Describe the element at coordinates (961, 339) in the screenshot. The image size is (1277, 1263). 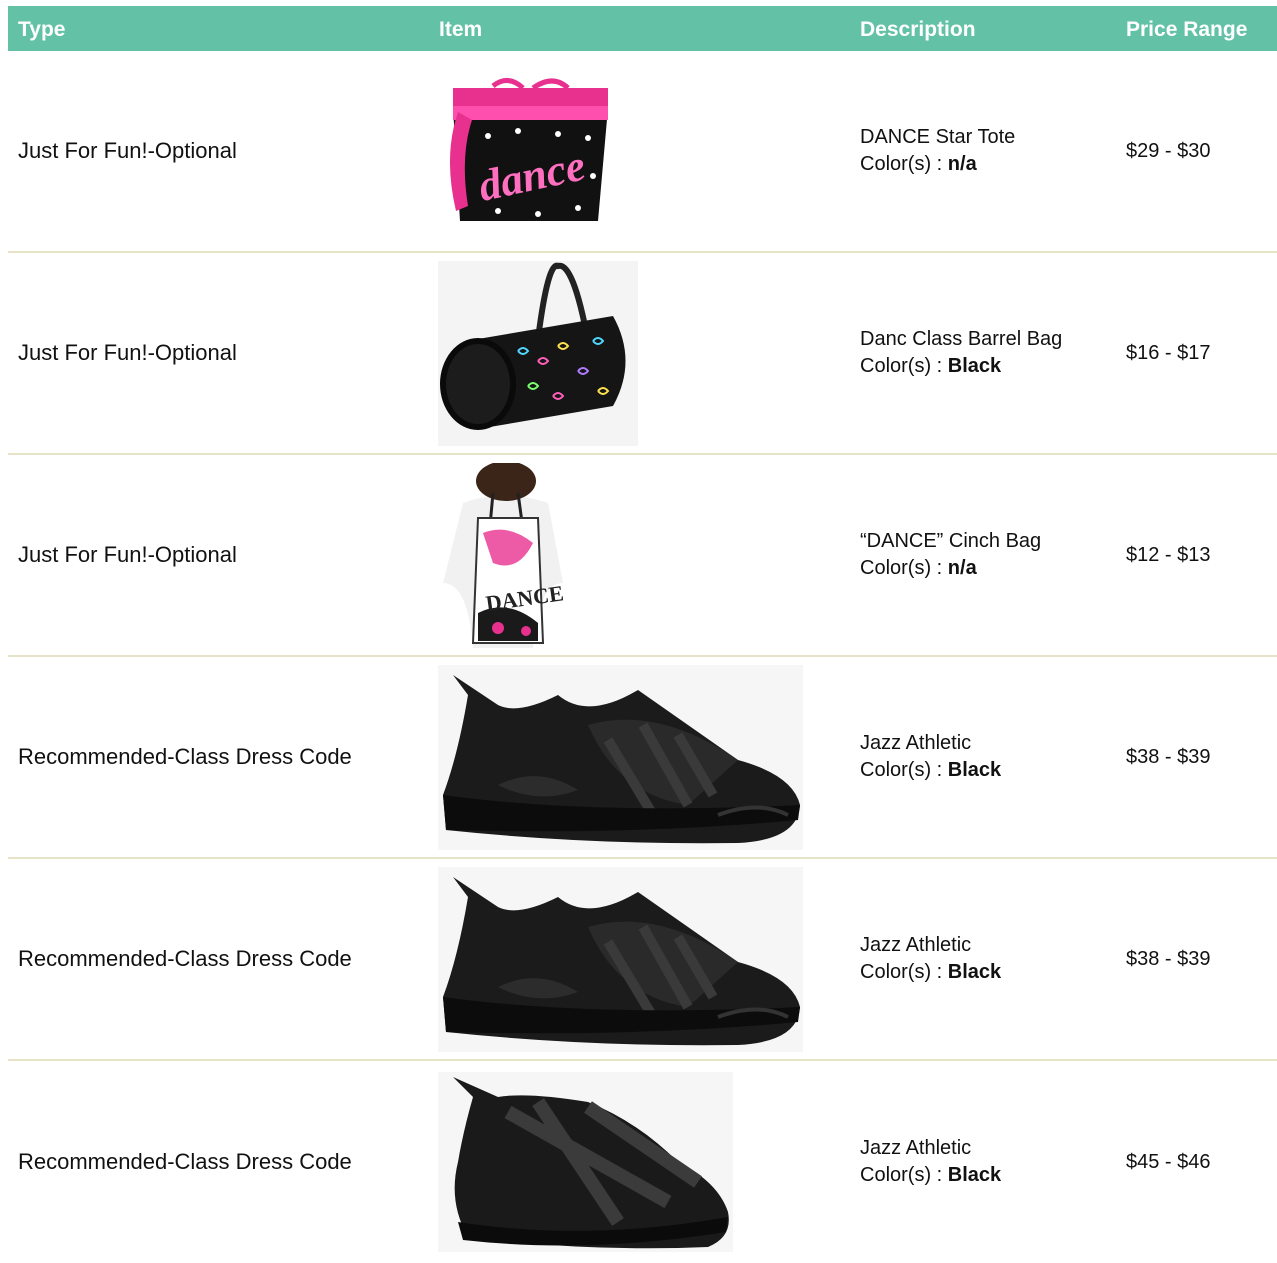
I see `item-name: Danc Class Barrel Bag` at that location.